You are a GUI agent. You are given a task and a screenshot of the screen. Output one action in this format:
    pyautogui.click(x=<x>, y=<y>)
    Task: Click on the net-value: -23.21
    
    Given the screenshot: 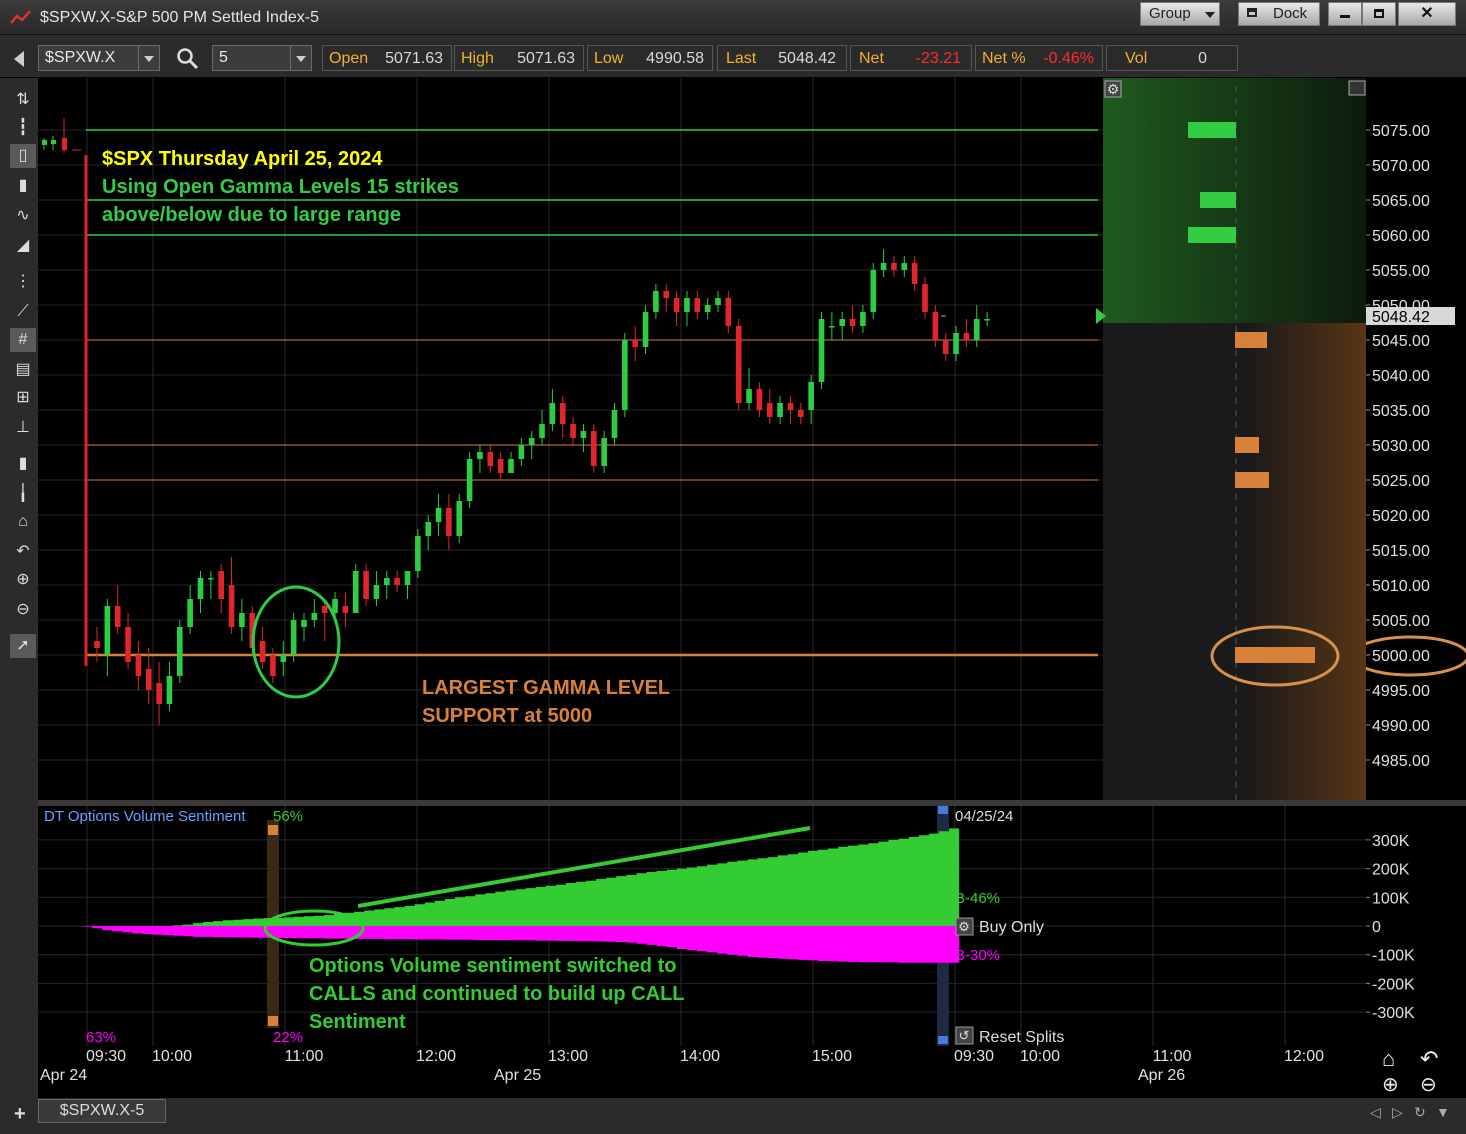 What is the action you would take?
    pyautogui.click(x=938, y=58)
    